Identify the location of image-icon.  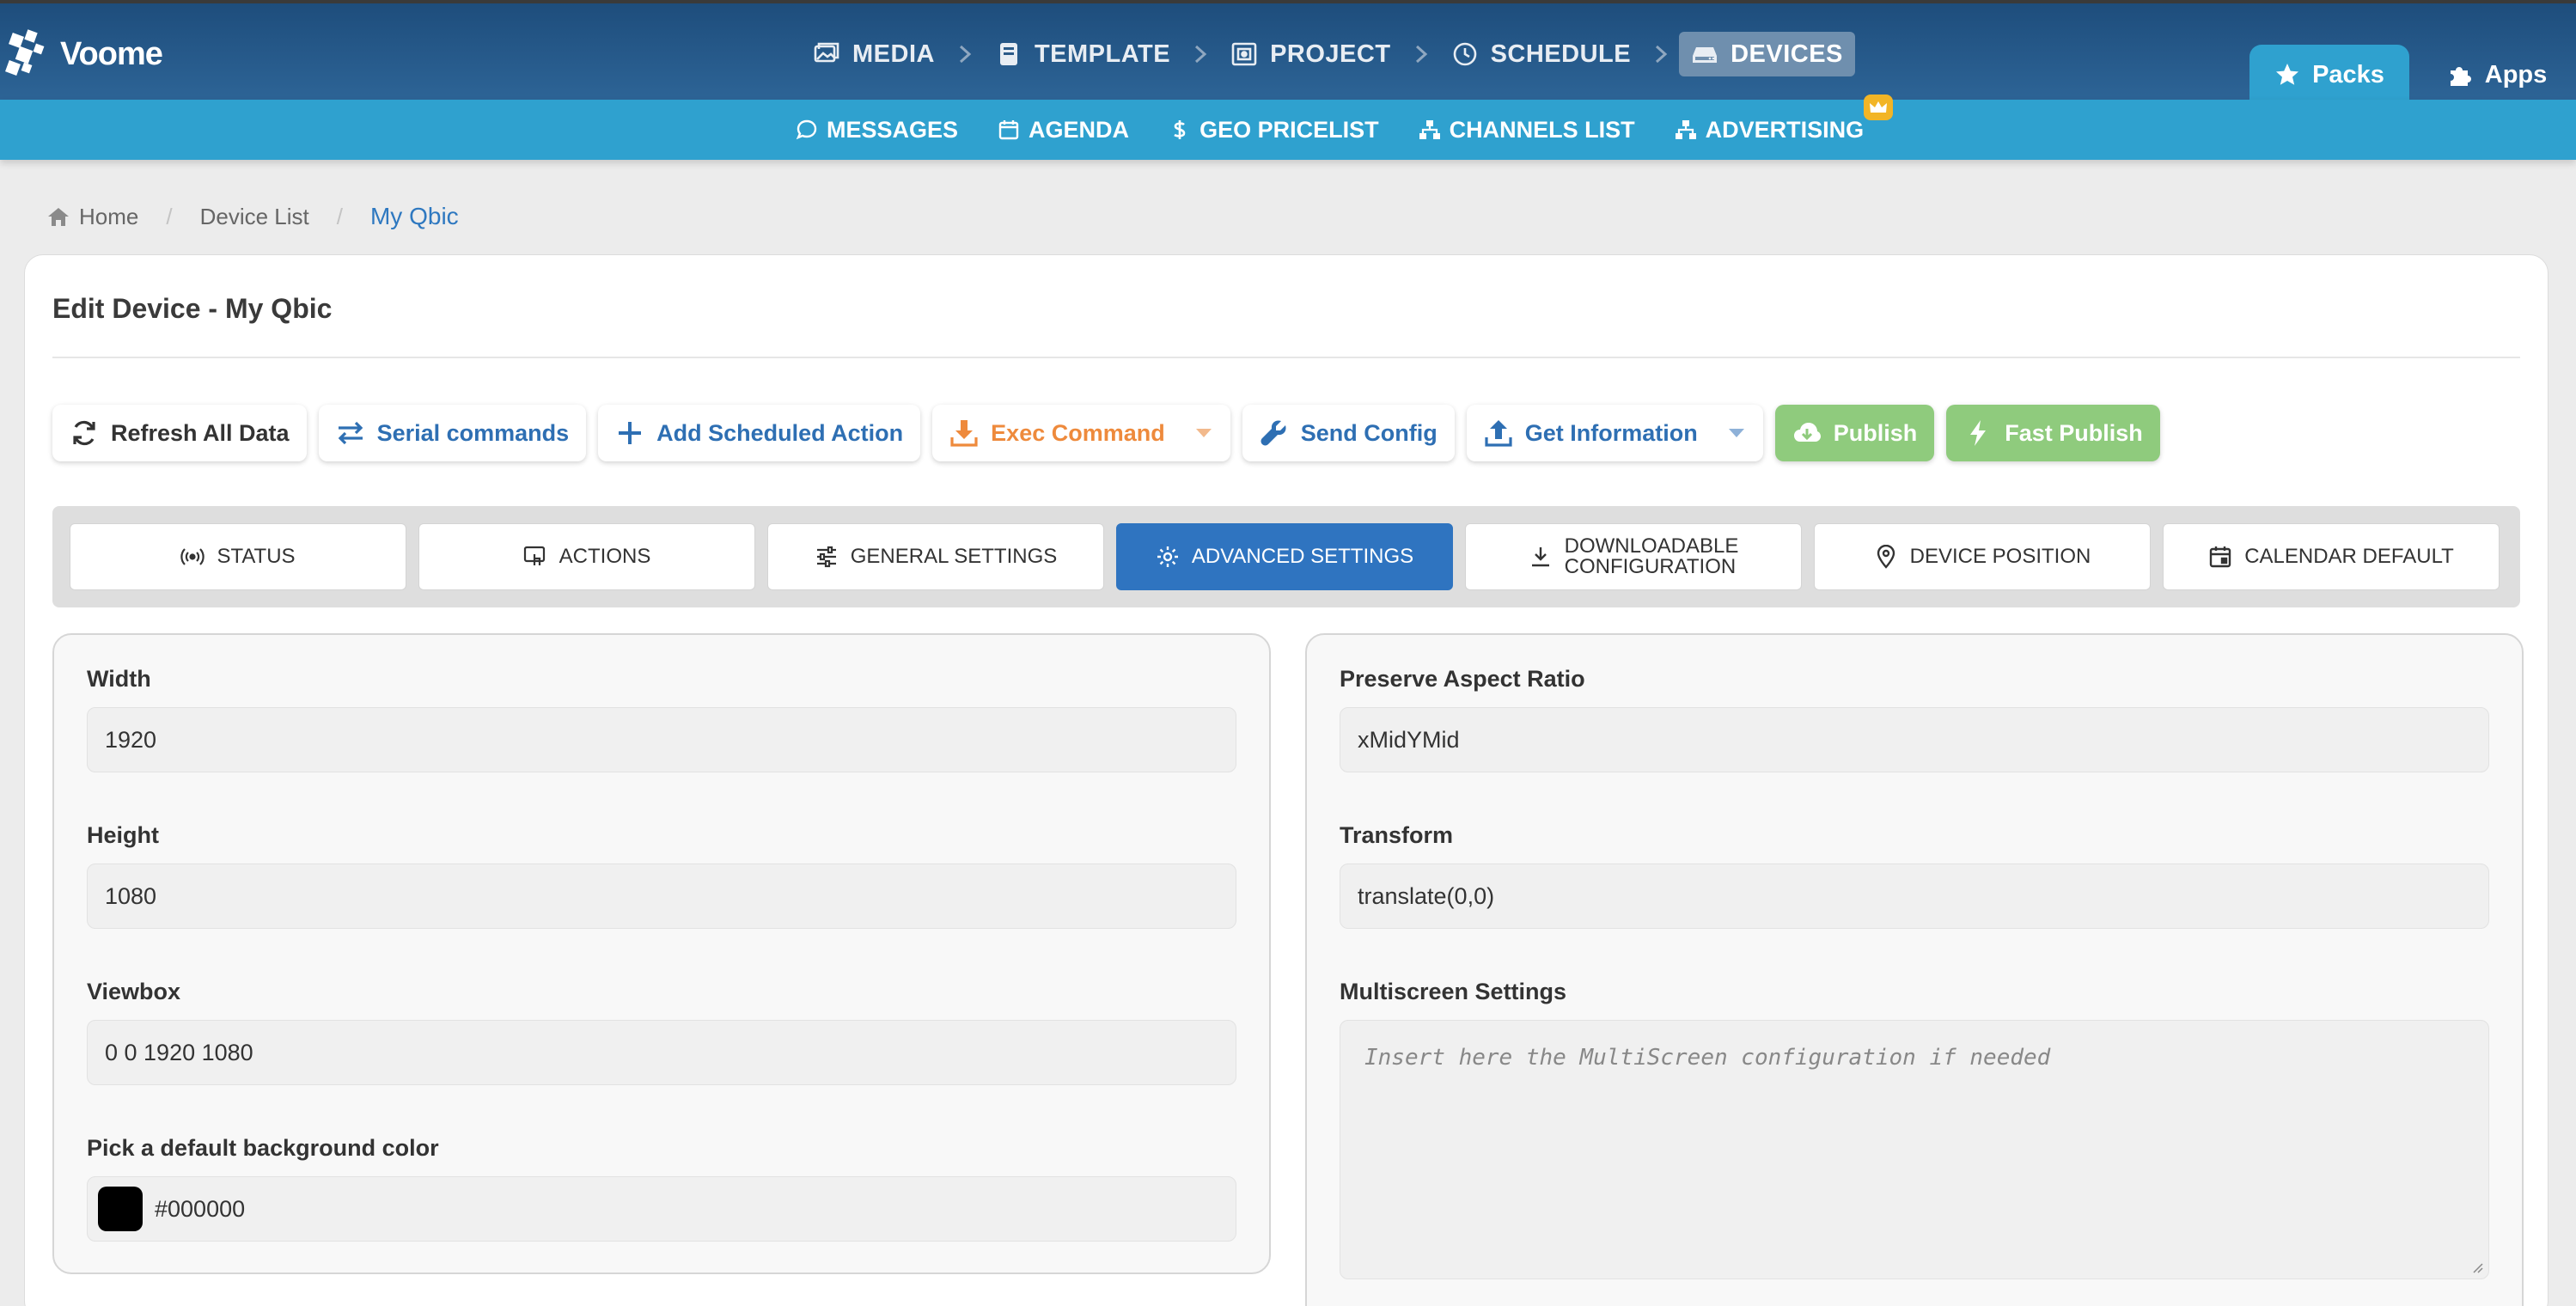
(826, 52).